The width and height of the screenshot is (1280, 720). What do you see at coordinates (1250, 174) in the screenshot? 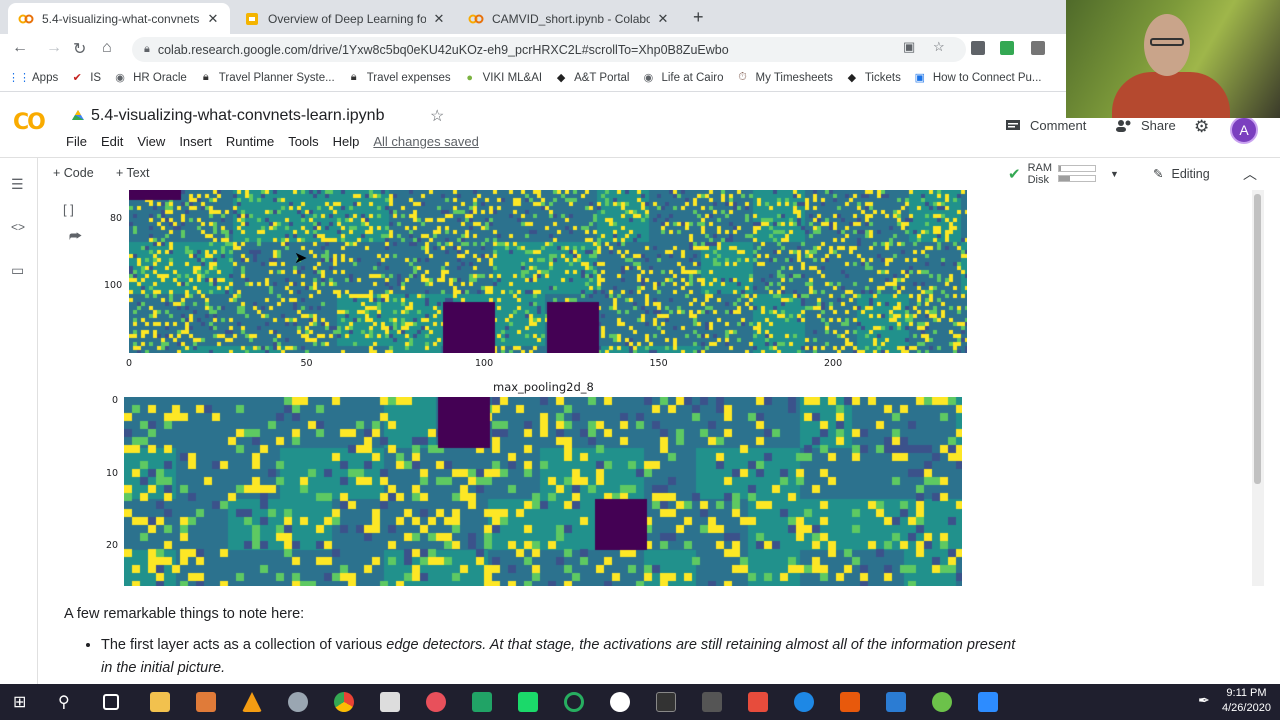
I see `collapse-header-icon: ︿` at bounding box center [1250, 174].